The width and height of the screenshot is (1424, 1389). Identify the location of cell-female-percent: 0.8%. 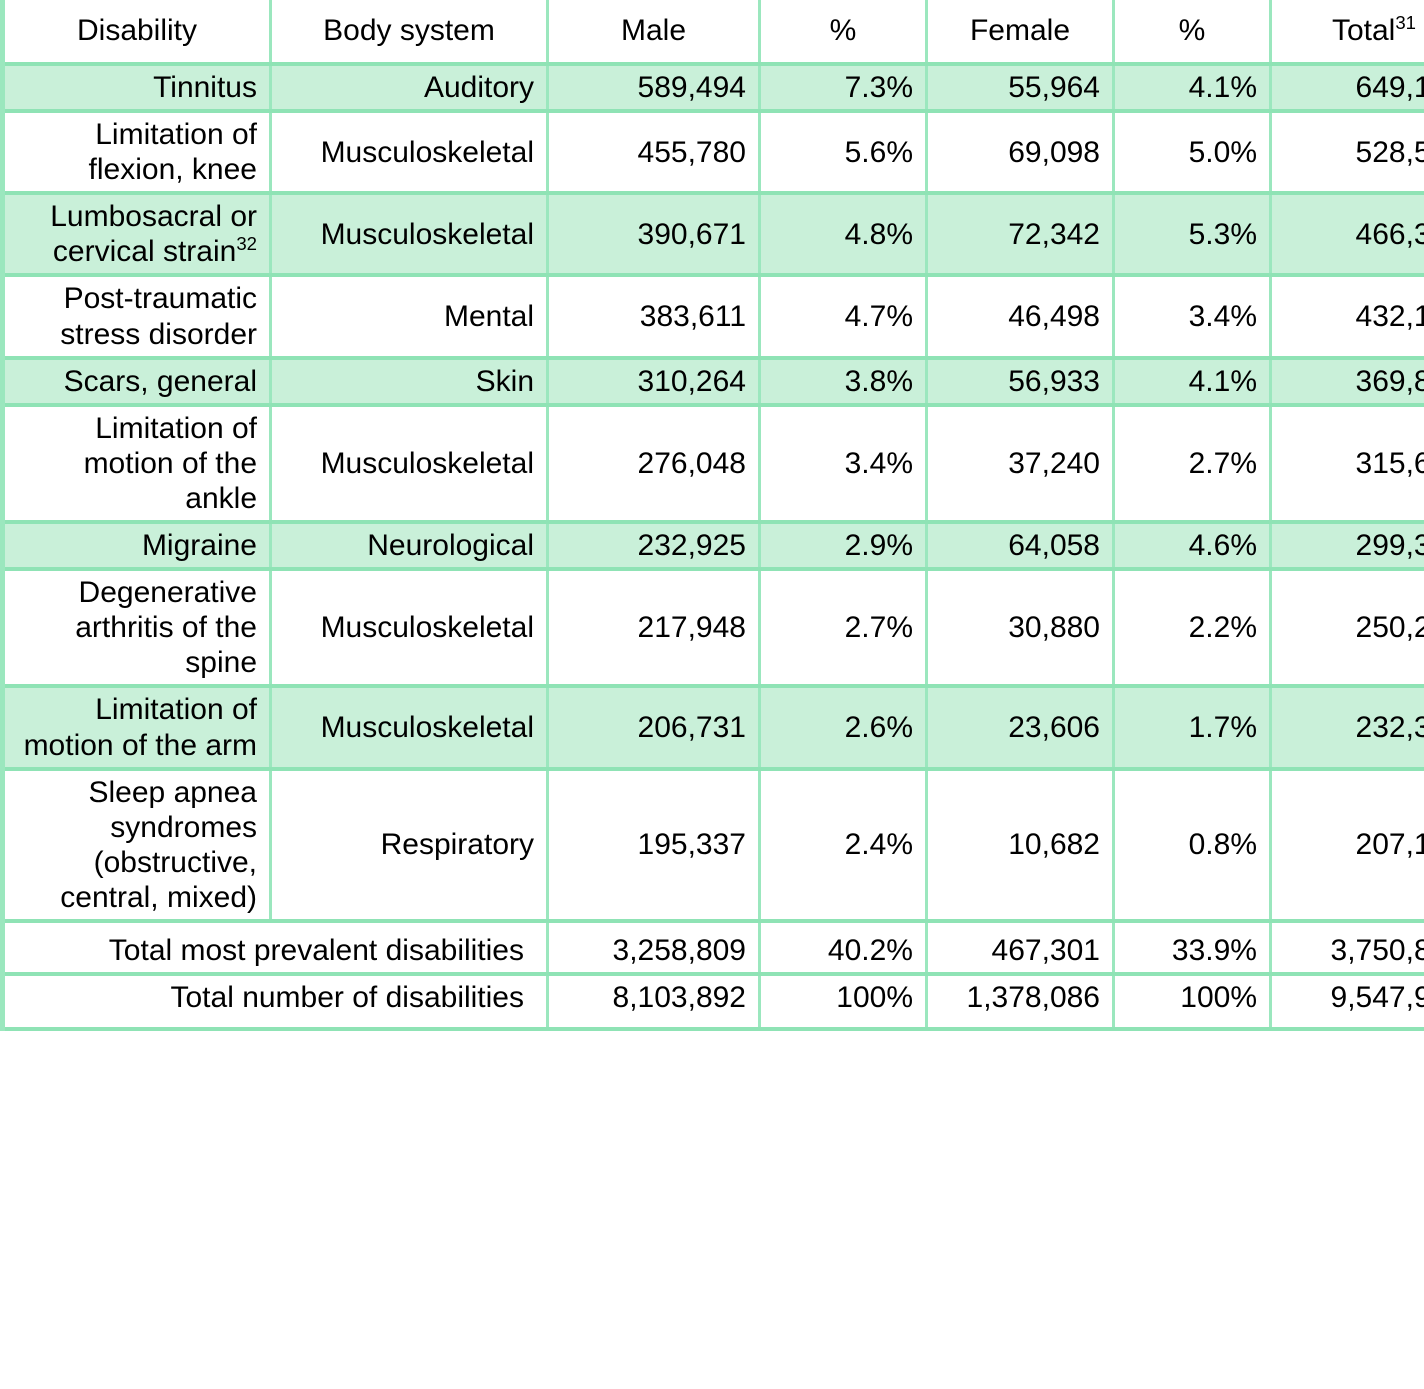
(1192, 845).